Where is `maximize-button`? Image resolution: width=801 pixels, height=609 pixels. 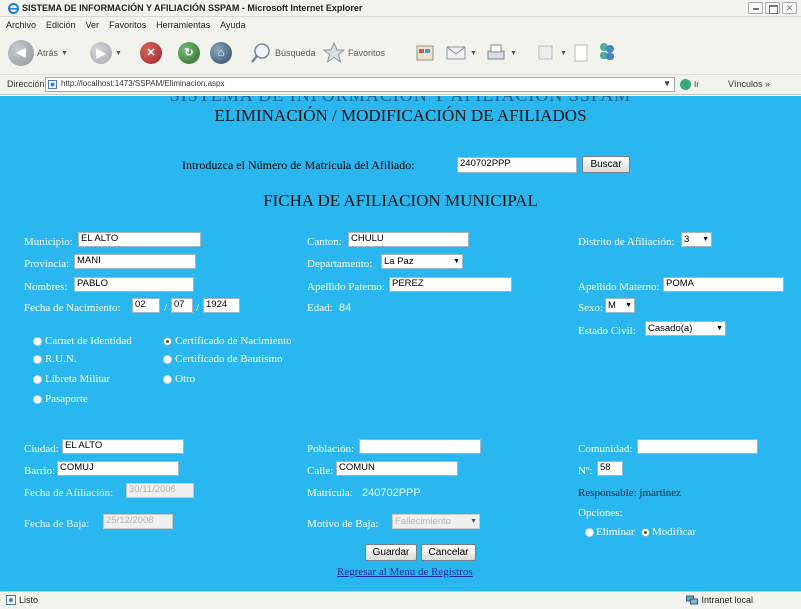
maximize-button is located at coordinates (772, 8).